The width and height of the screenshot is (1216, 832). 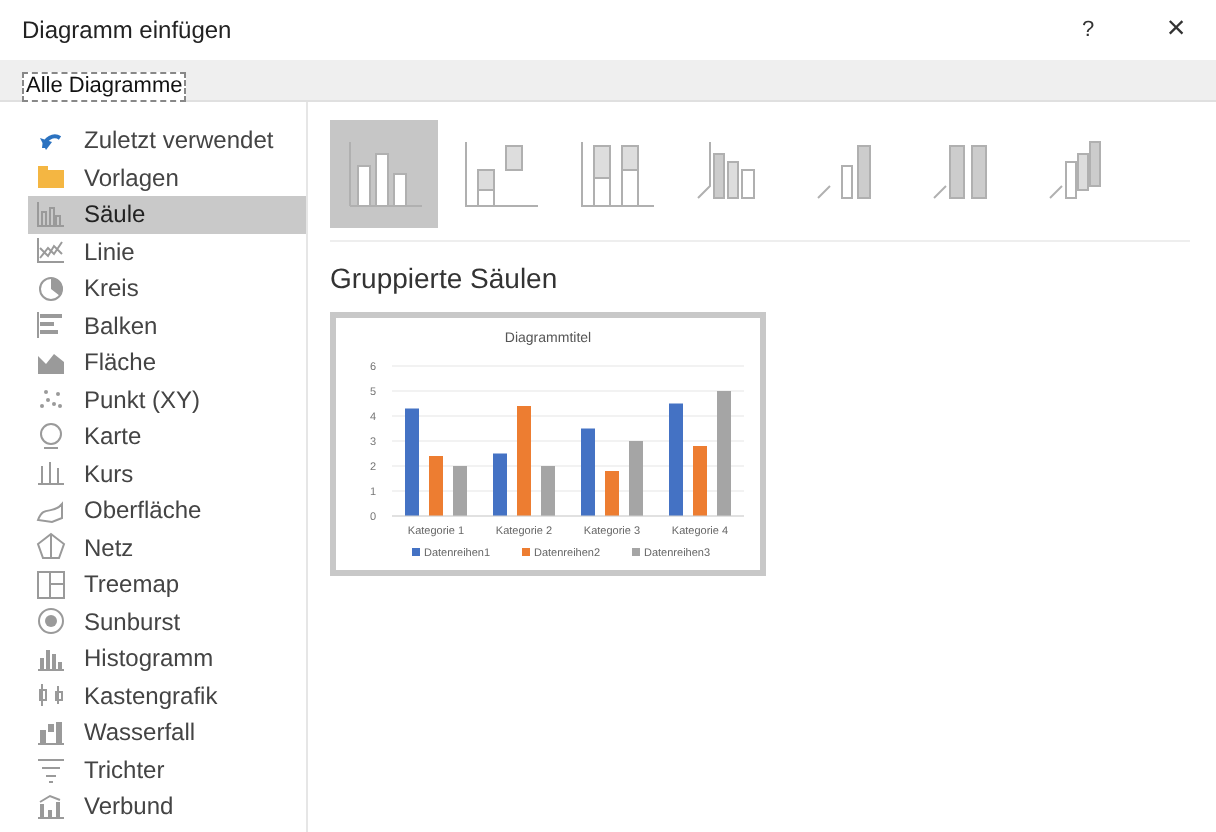 I want to click on chart-type-item: Punkt (XY), so click(x=167, y=399).